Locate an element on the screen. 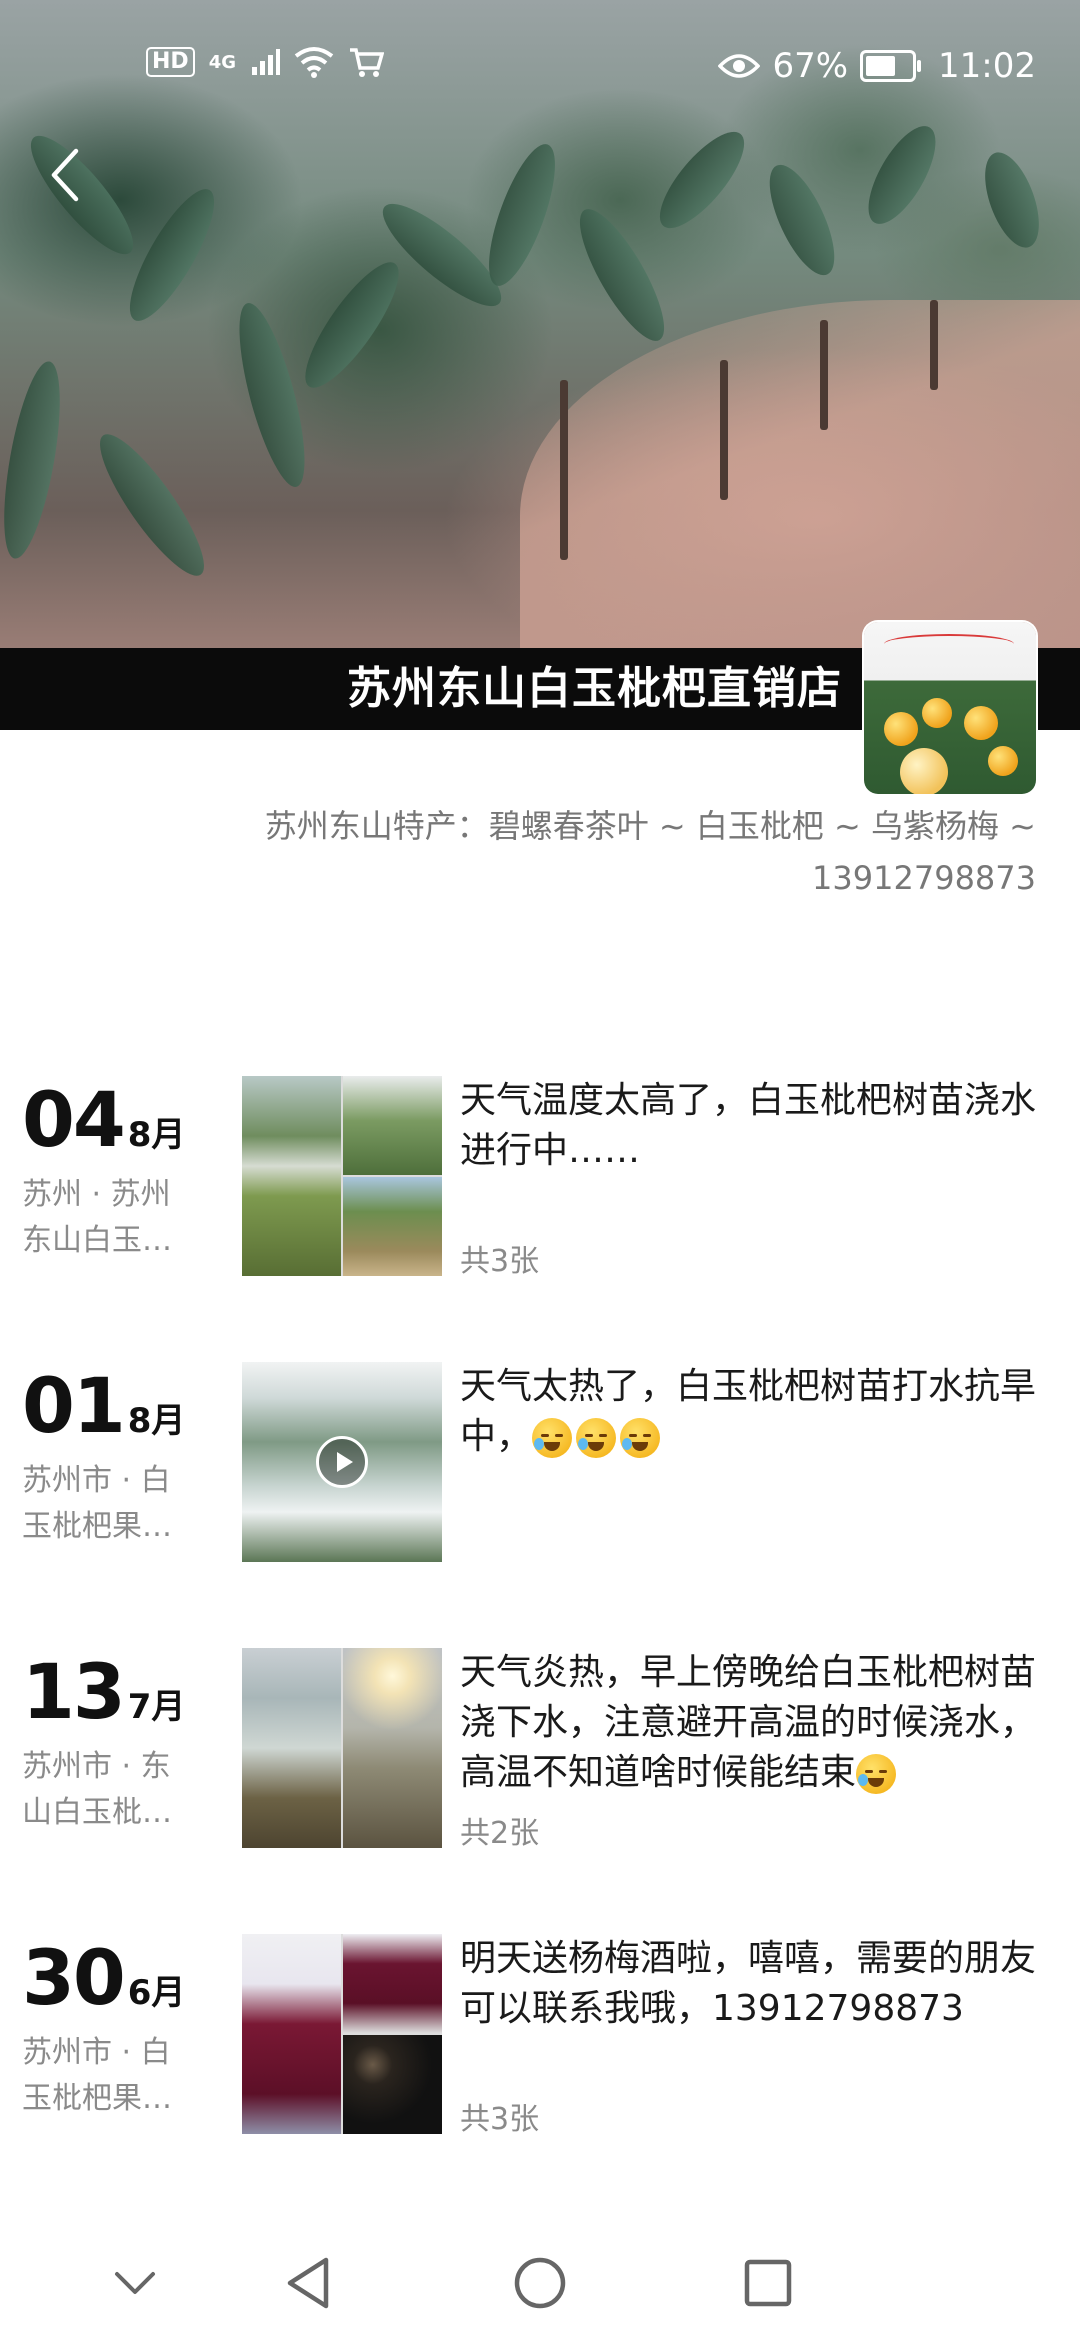  post-date: 01 8月 is located at coordinates (103, 1413).